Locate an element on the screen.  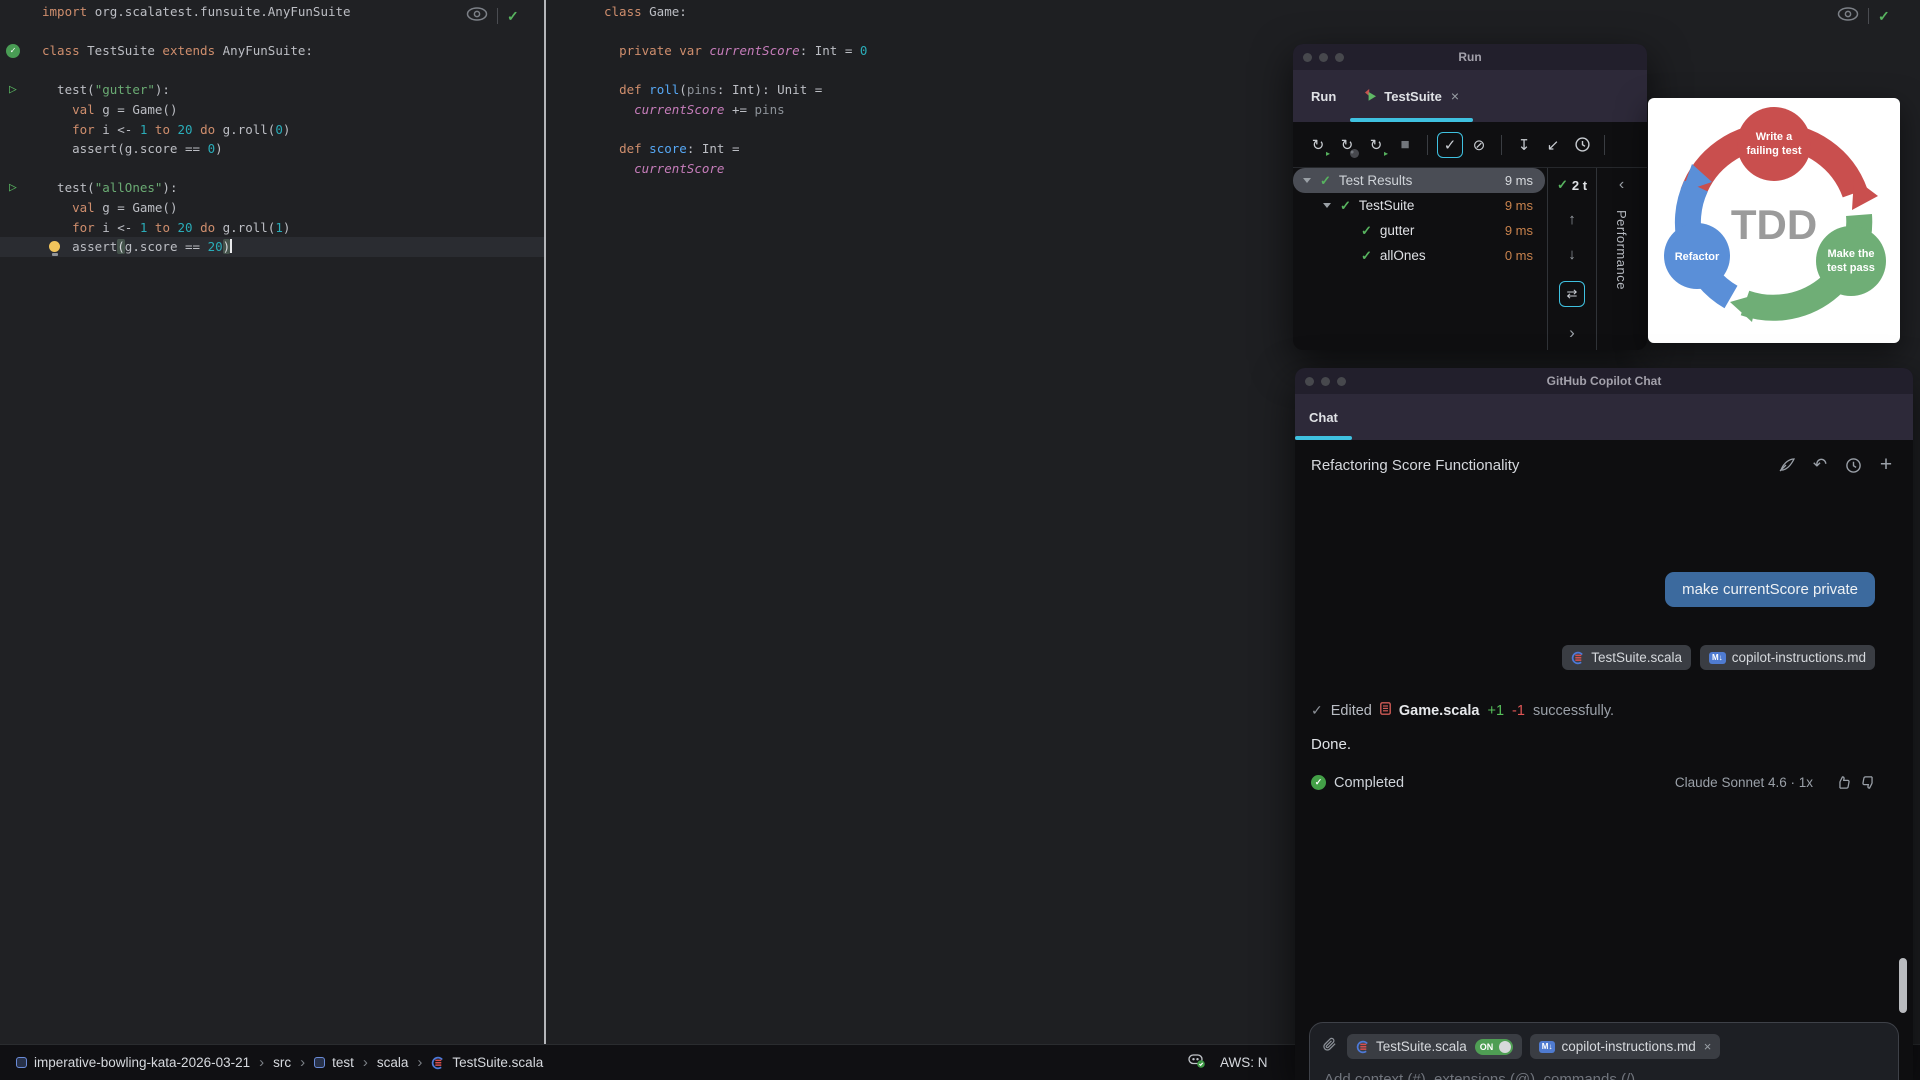
markdown-file-icon: M↓ is located at coordinates (1717, 657).